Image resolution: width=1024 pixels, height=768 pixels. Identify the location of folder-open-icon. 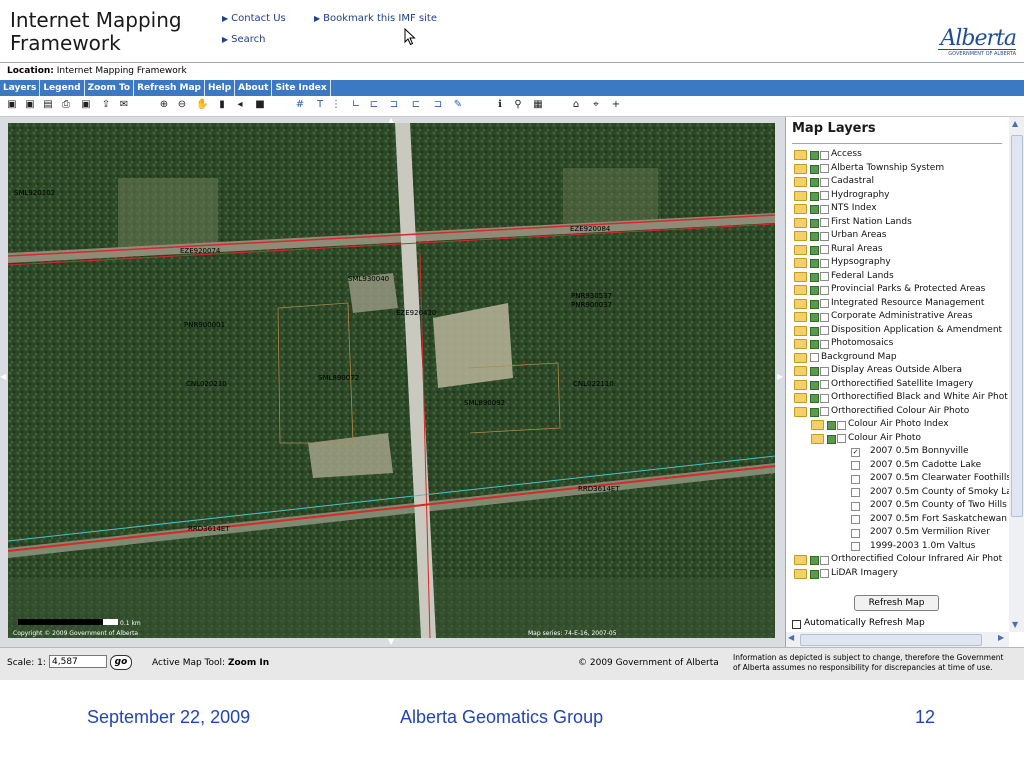
(800, 411).